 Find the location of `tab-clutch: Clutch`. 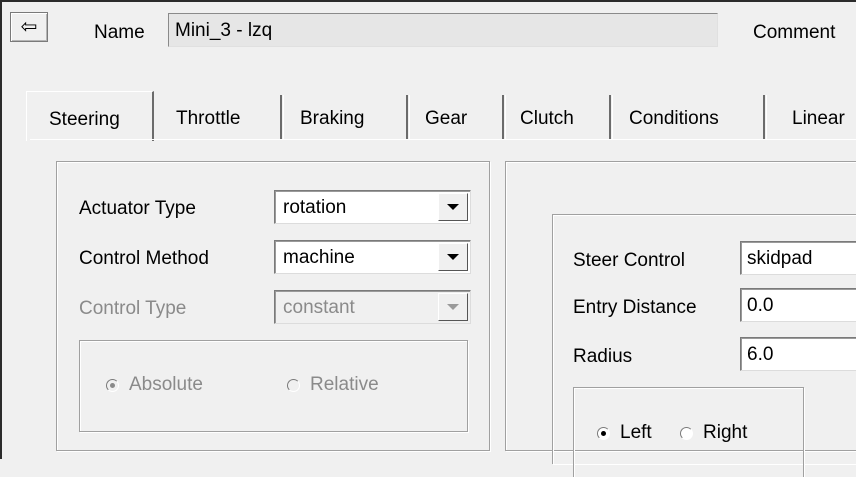

tab-clutch: Clutch is located at coordinates (558, 117).